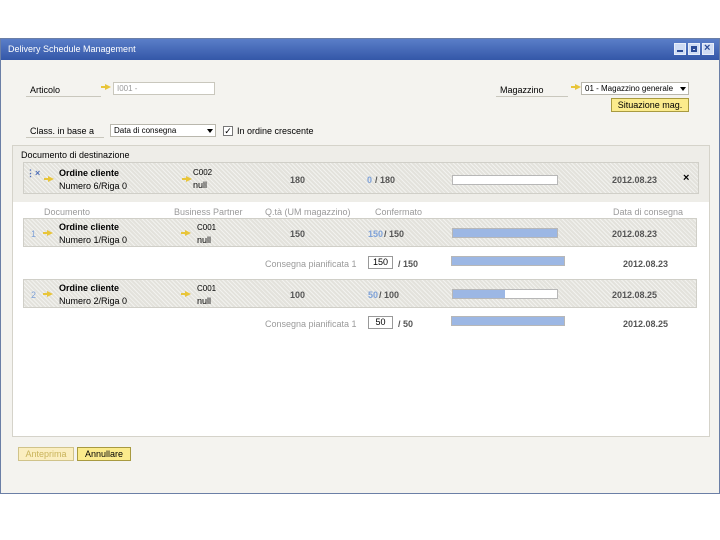  What do you see at coordinates (72, 49) in the screenshot?
I see `window-title: Delivery Schedule Management` at bounding box center [72, 49].